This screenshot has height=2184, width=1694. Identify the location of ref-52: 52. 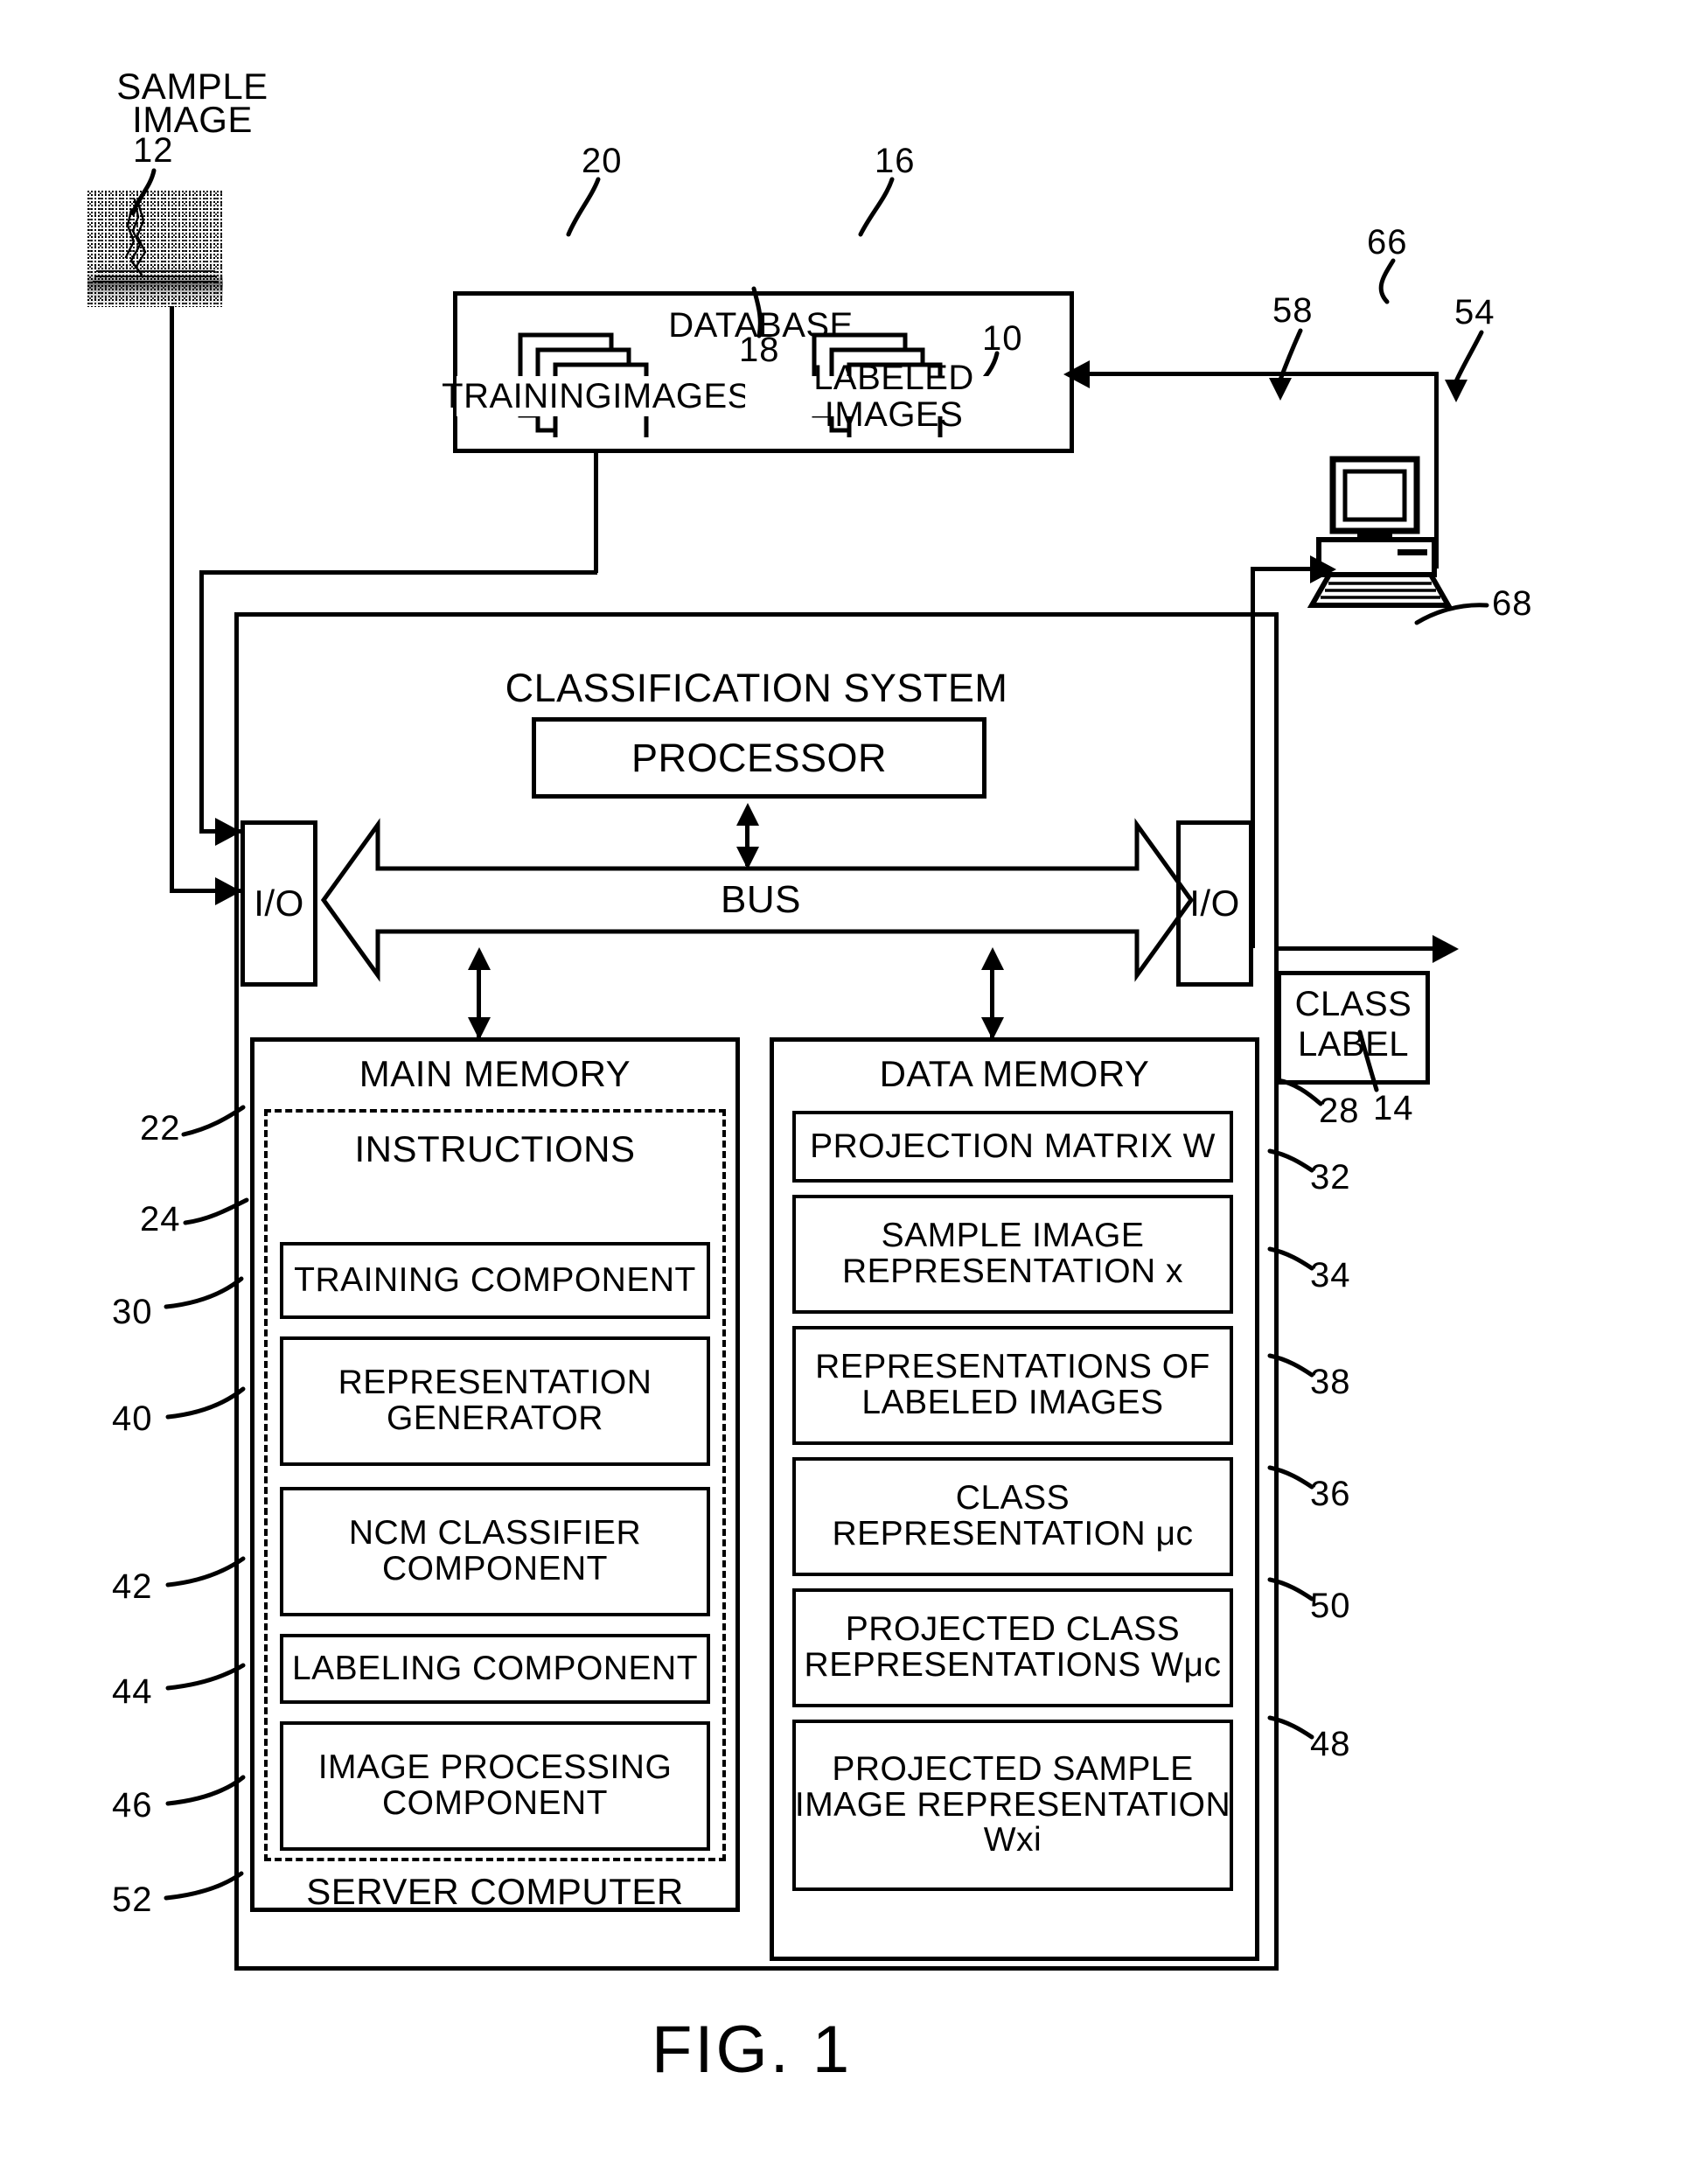
(132, 1899).